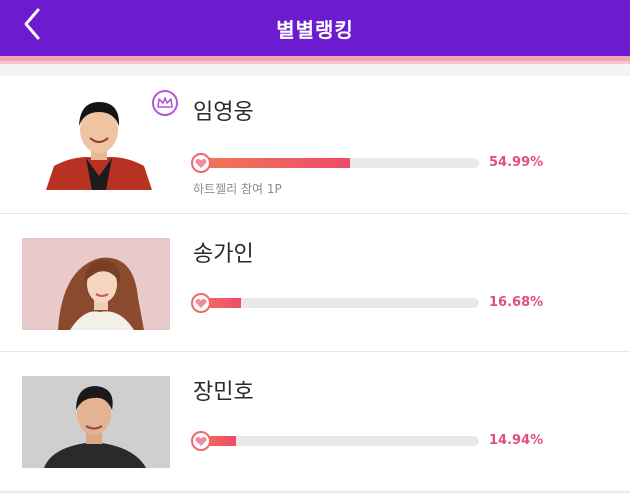 Image resolution: width=630 pixels, height=494 pixels. What do you see at coordinates (516, 162) in the screenshot?
I see `vote-percentage: 54.99%` at bounding box center [516, 162].